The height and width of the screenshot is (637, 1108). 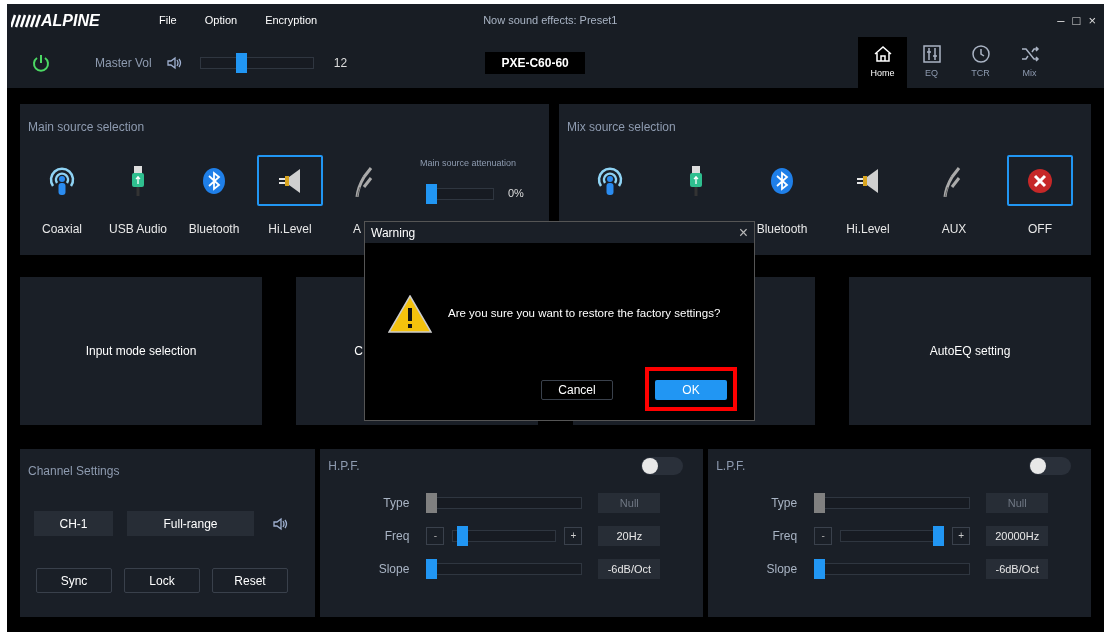 I want to click on settings-card: Input mode selection, so click(x=141, y=351).